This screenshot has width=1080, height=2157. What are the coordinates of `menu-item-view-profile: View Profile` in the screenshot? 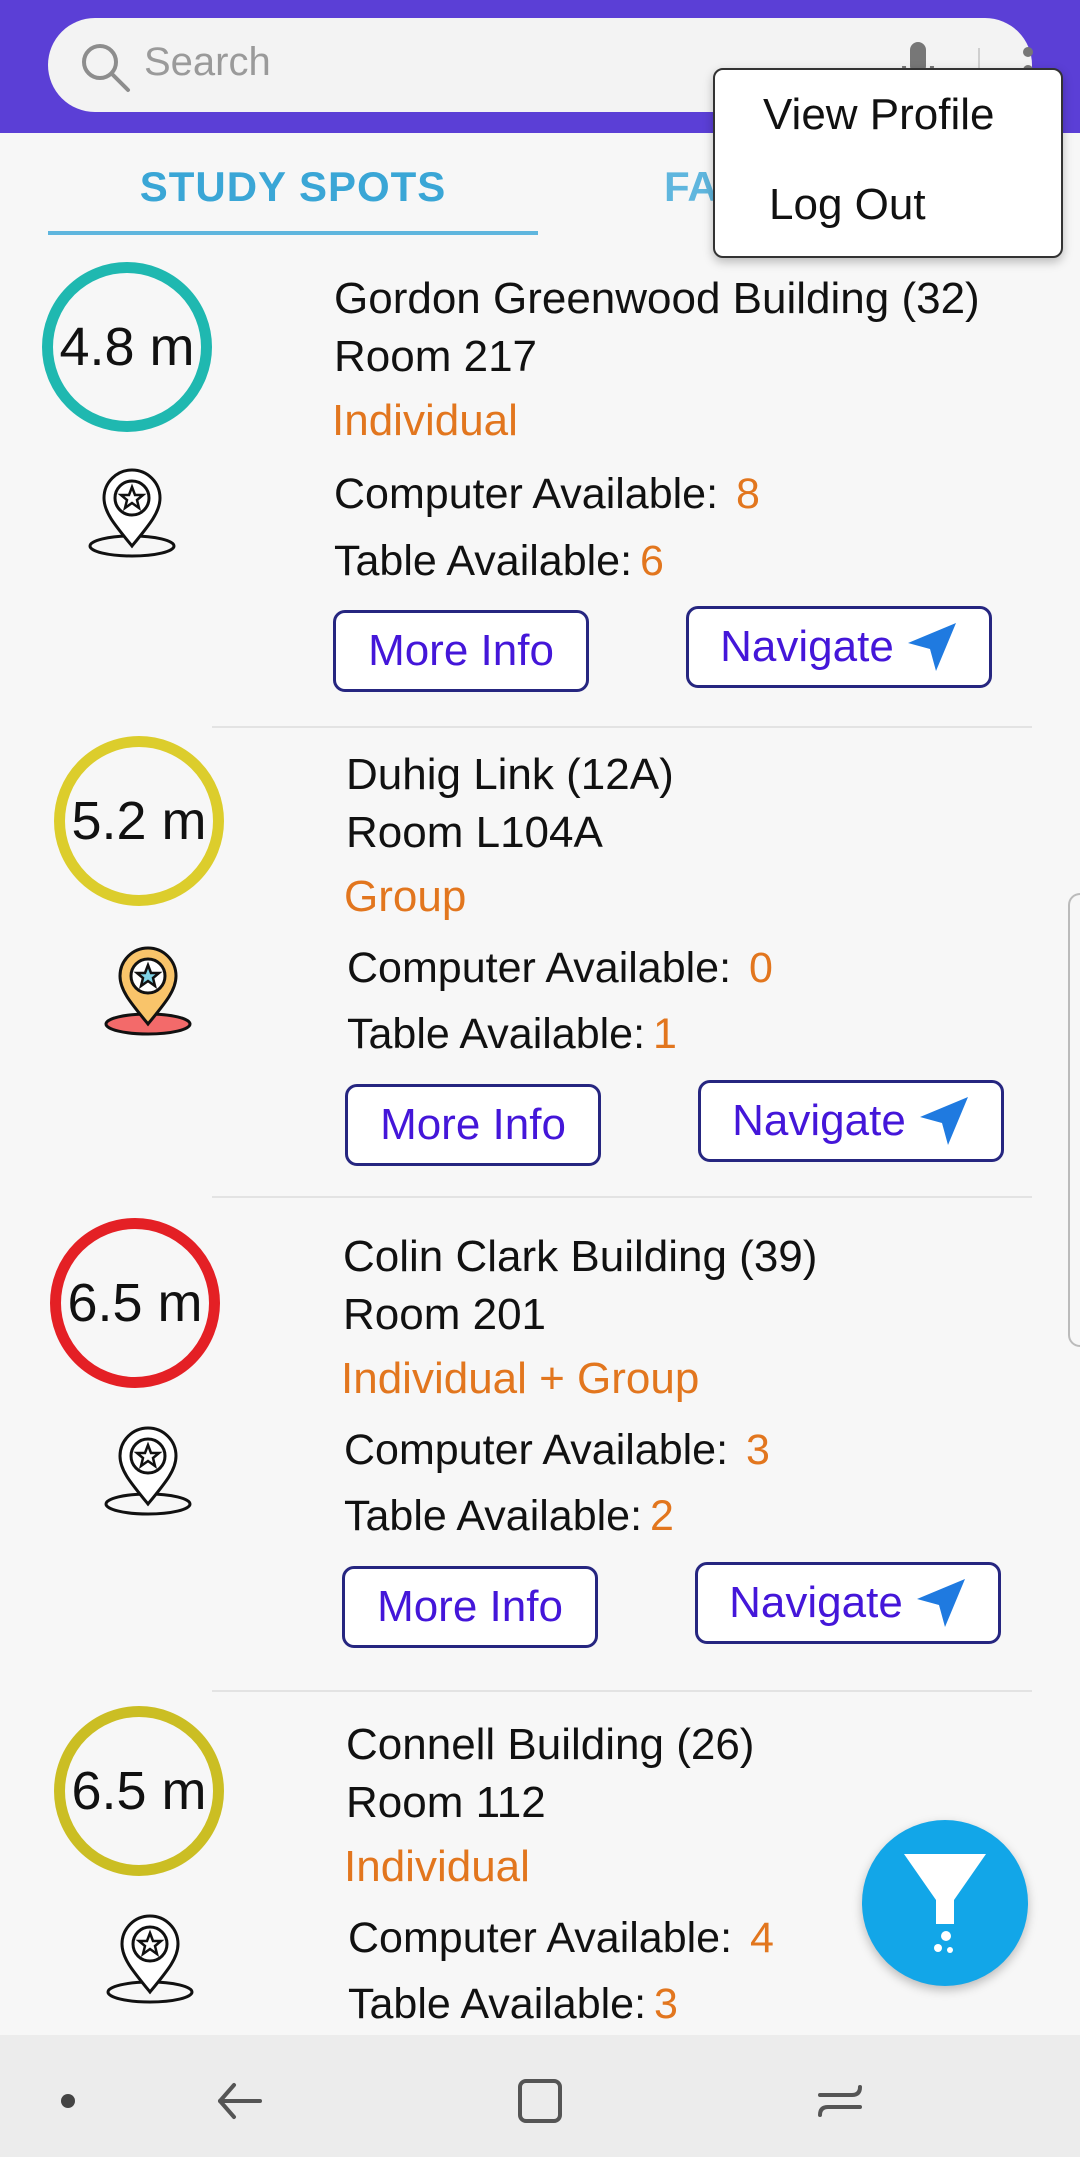 It's located at (879, 115).